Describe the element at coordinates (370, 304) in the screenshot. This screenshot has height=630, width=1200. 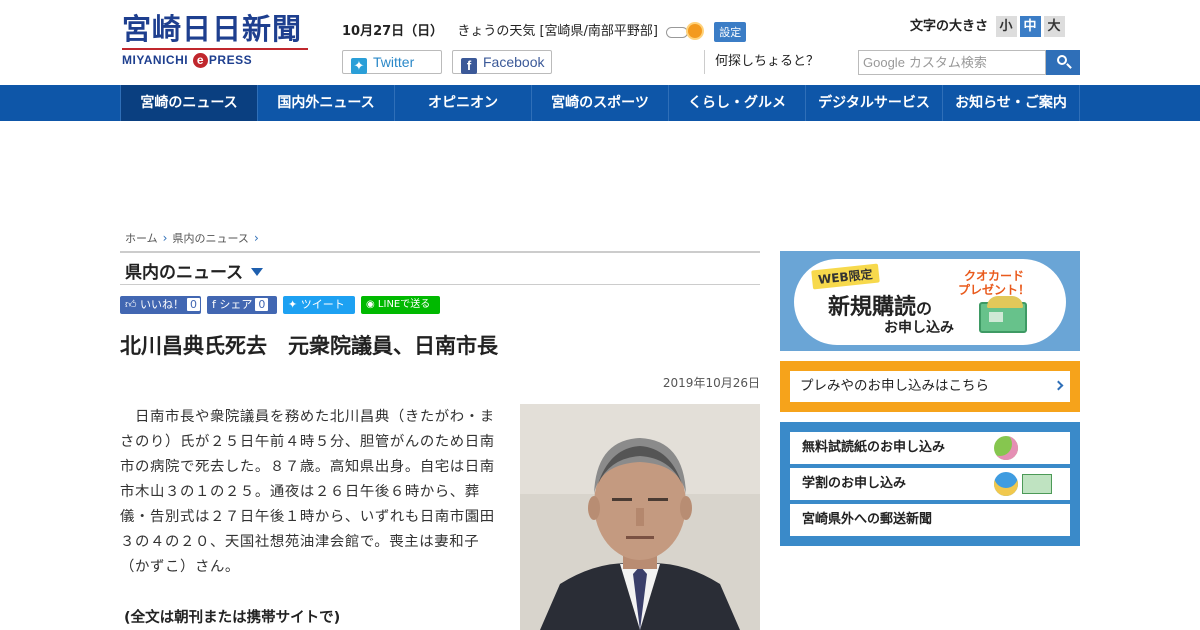
I see `line-icon: ◉` at that location.